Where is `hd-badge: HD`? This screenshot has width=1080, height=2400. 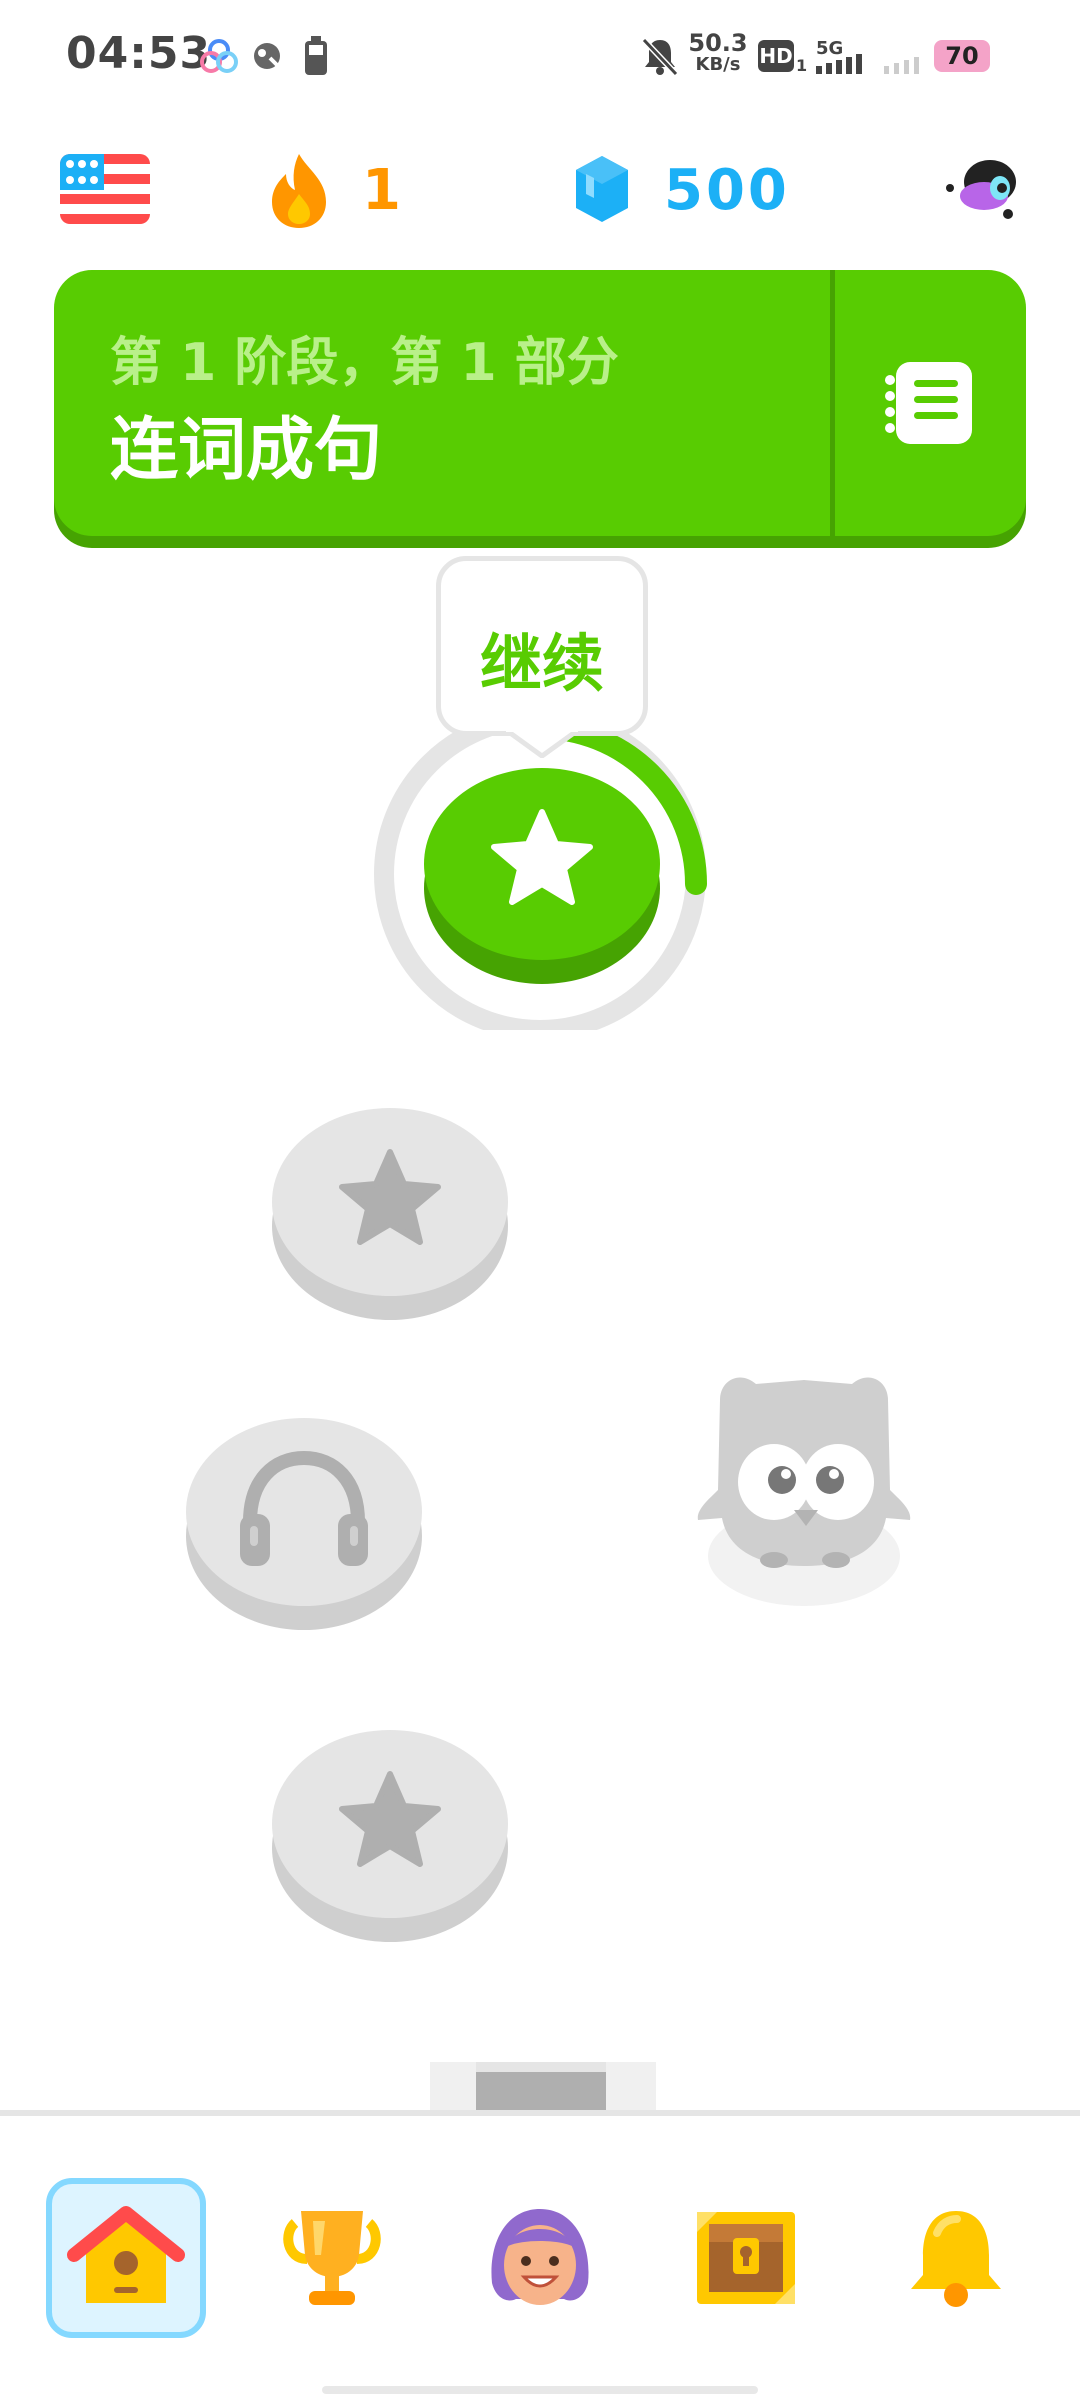
hd-badge: HD is located at coordinates (776, 56).